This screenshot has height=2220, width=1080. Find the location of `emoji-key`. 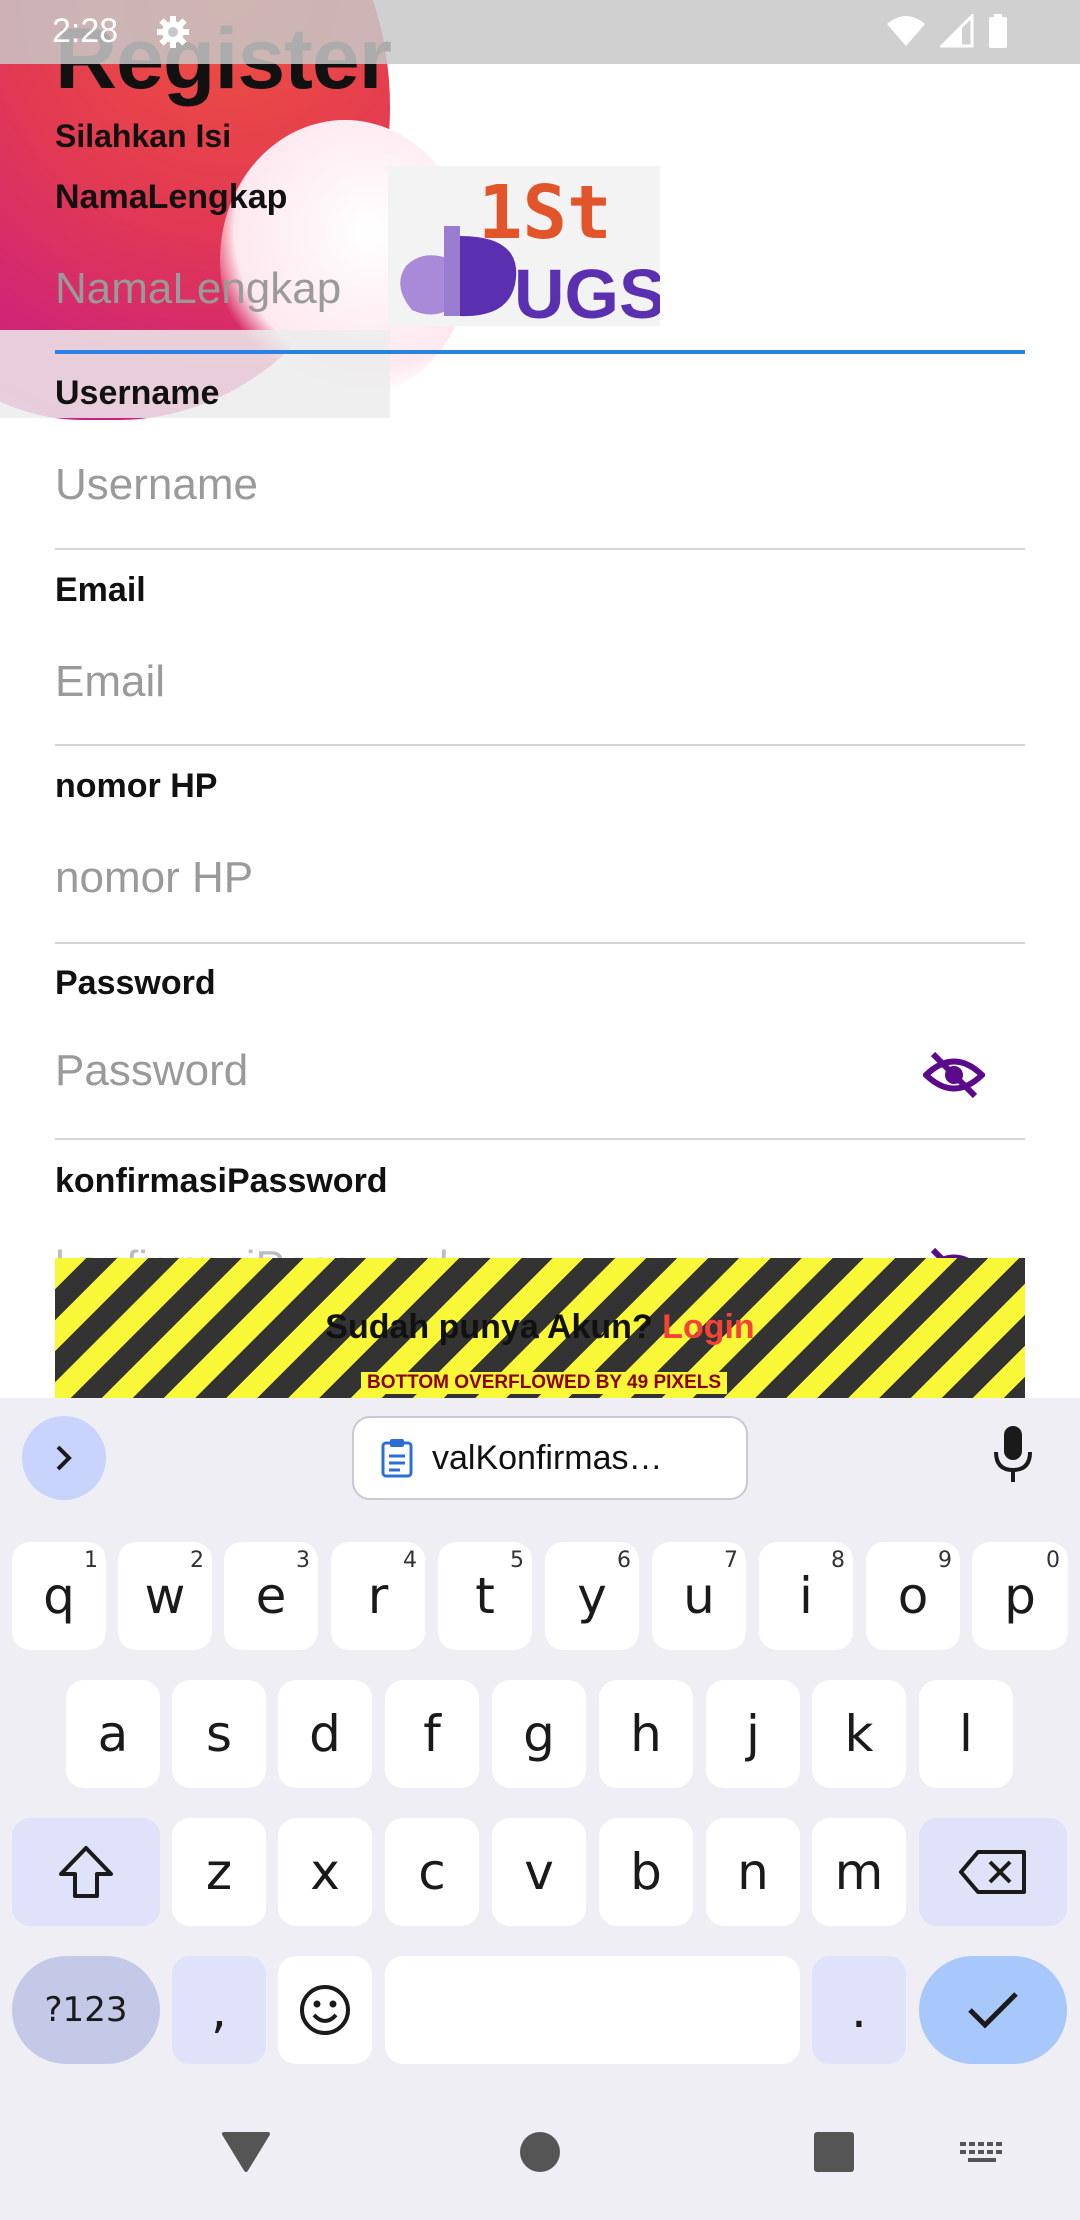

emoji-key is located at coordinates (325, 2010).